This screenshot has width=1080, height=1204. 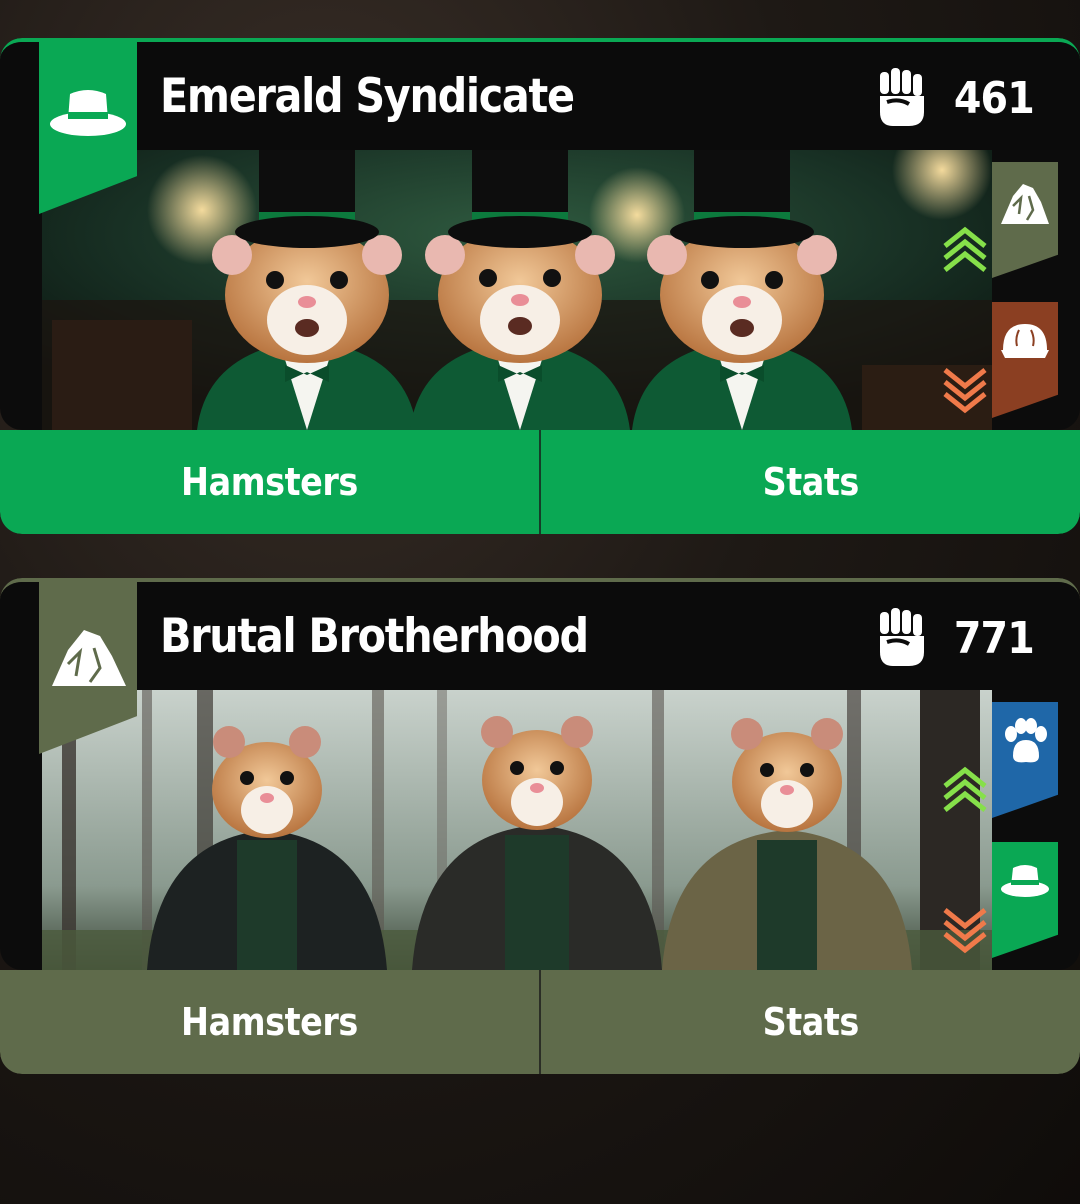 I want to click on paw-icon, so click(x=1026, y=740).